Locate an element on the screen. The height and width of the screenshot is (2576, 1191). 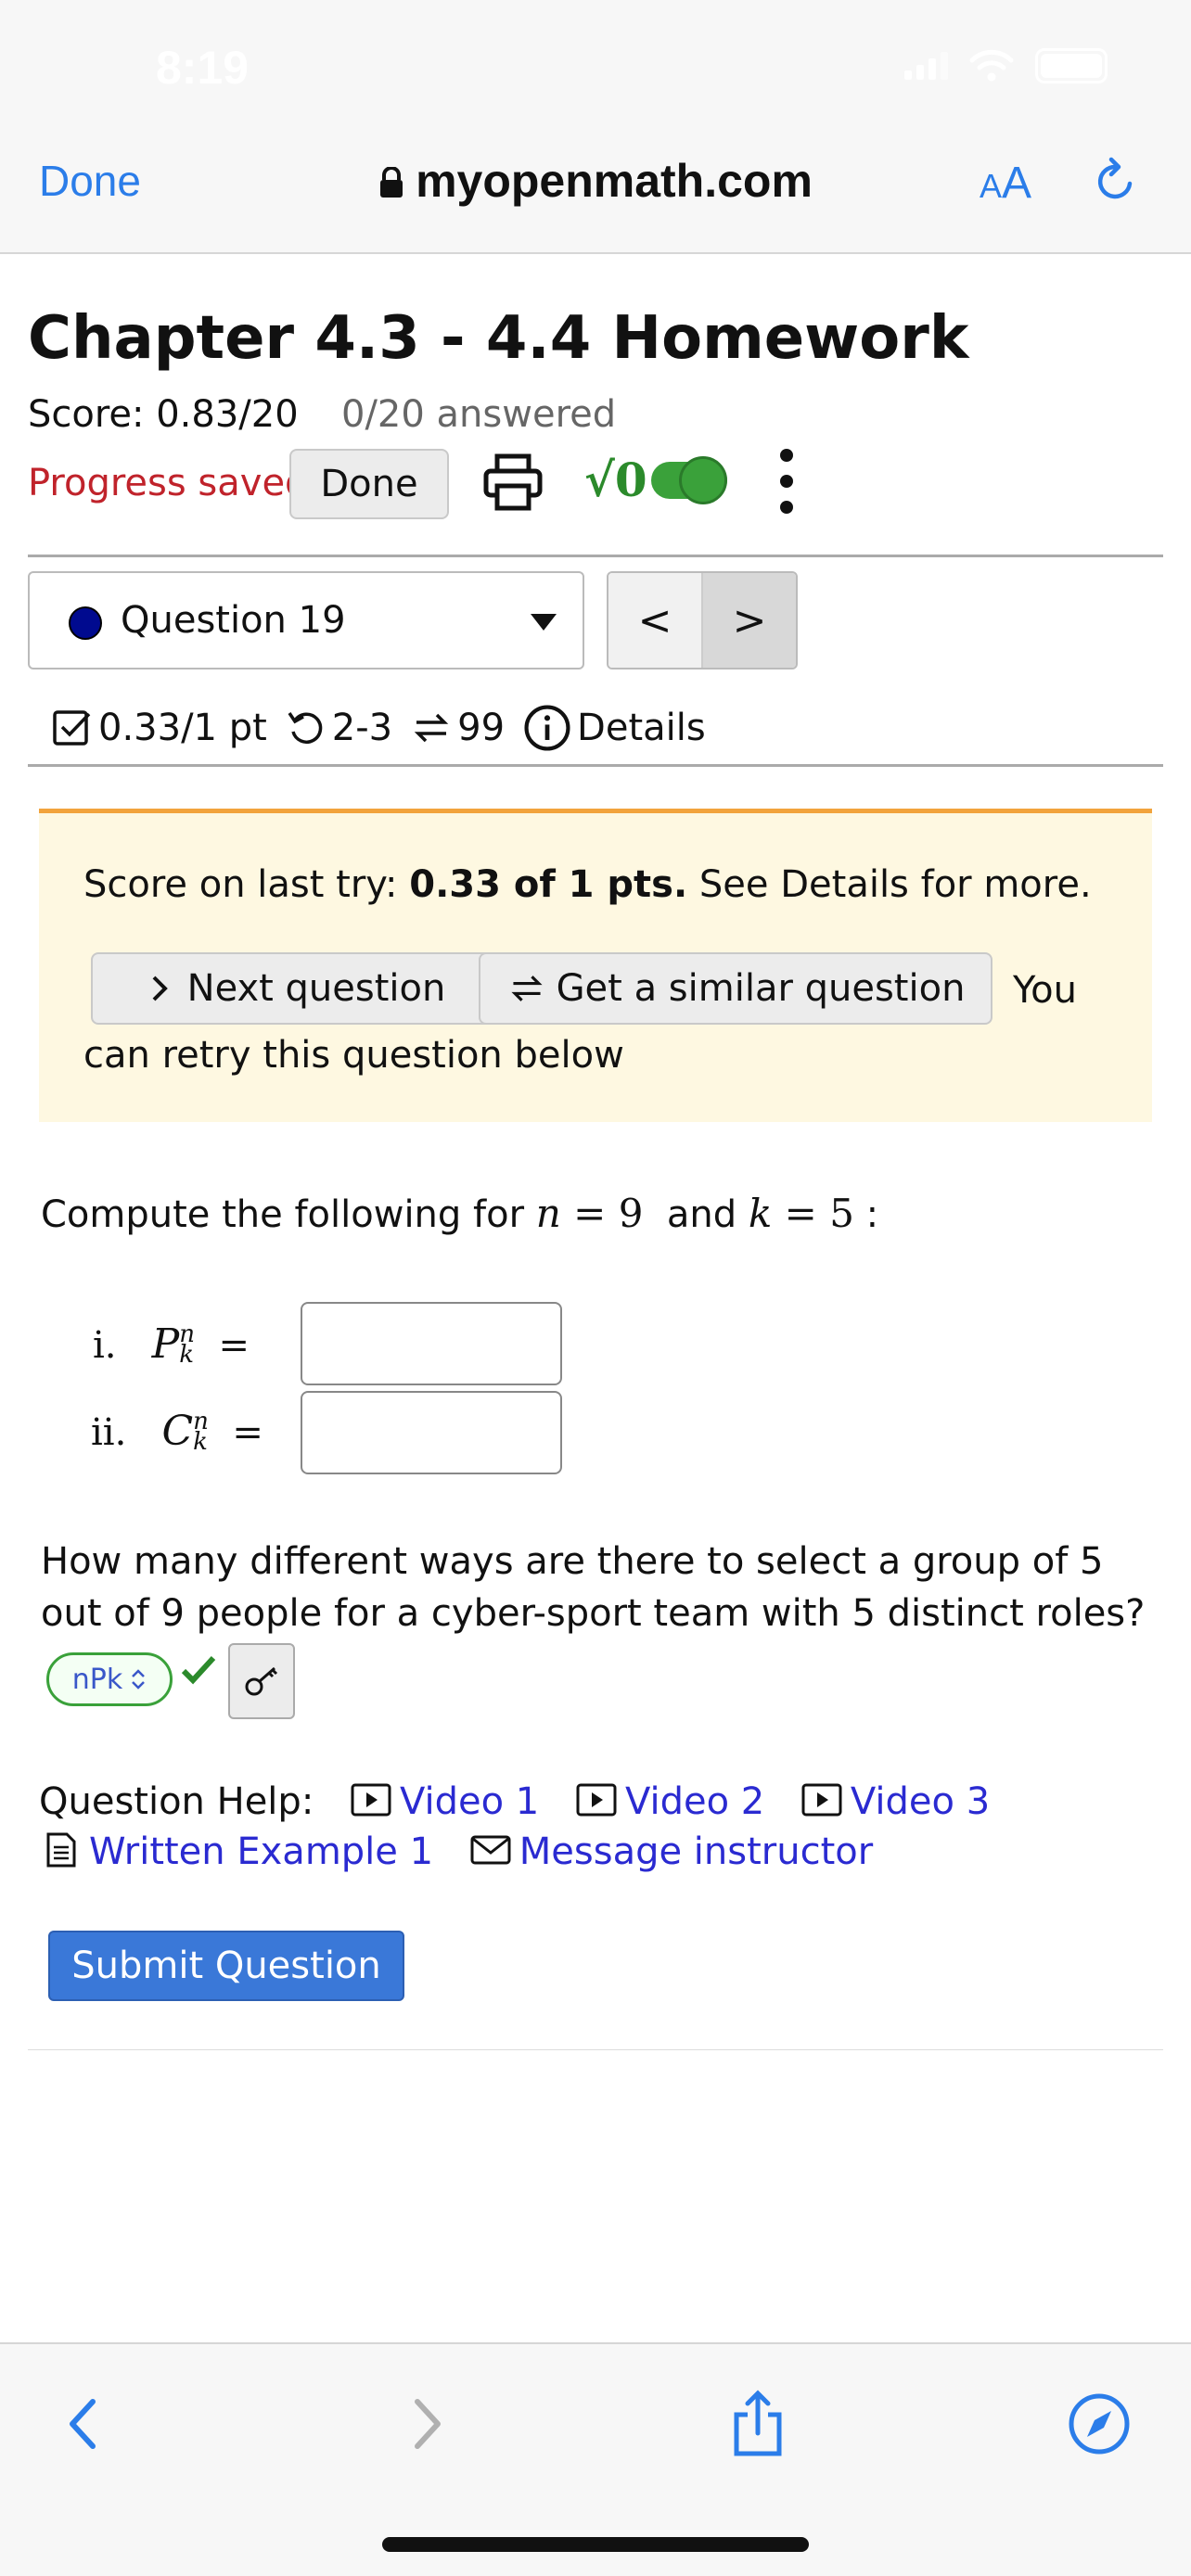
key-icon is located at coordinates (261, 1681).